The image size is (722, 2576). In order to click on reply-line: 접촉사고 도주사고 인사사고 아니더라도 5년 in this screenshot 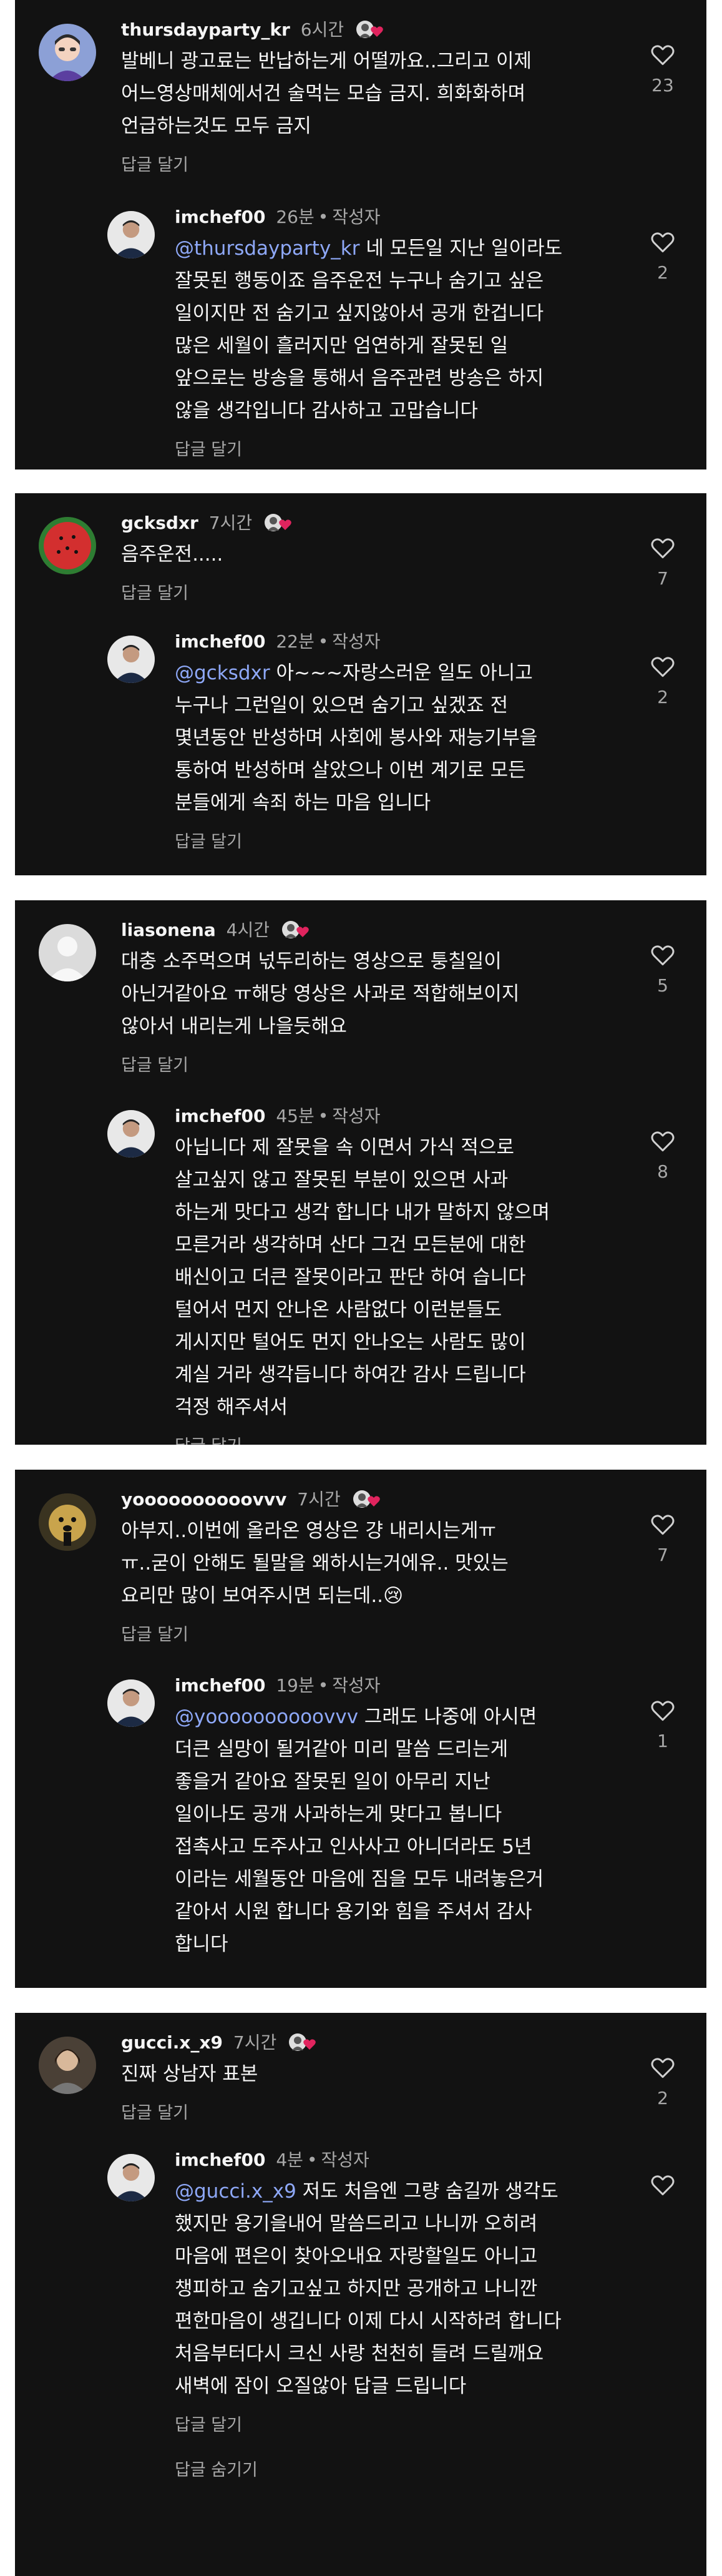, I will do `click(353, 1847)`.